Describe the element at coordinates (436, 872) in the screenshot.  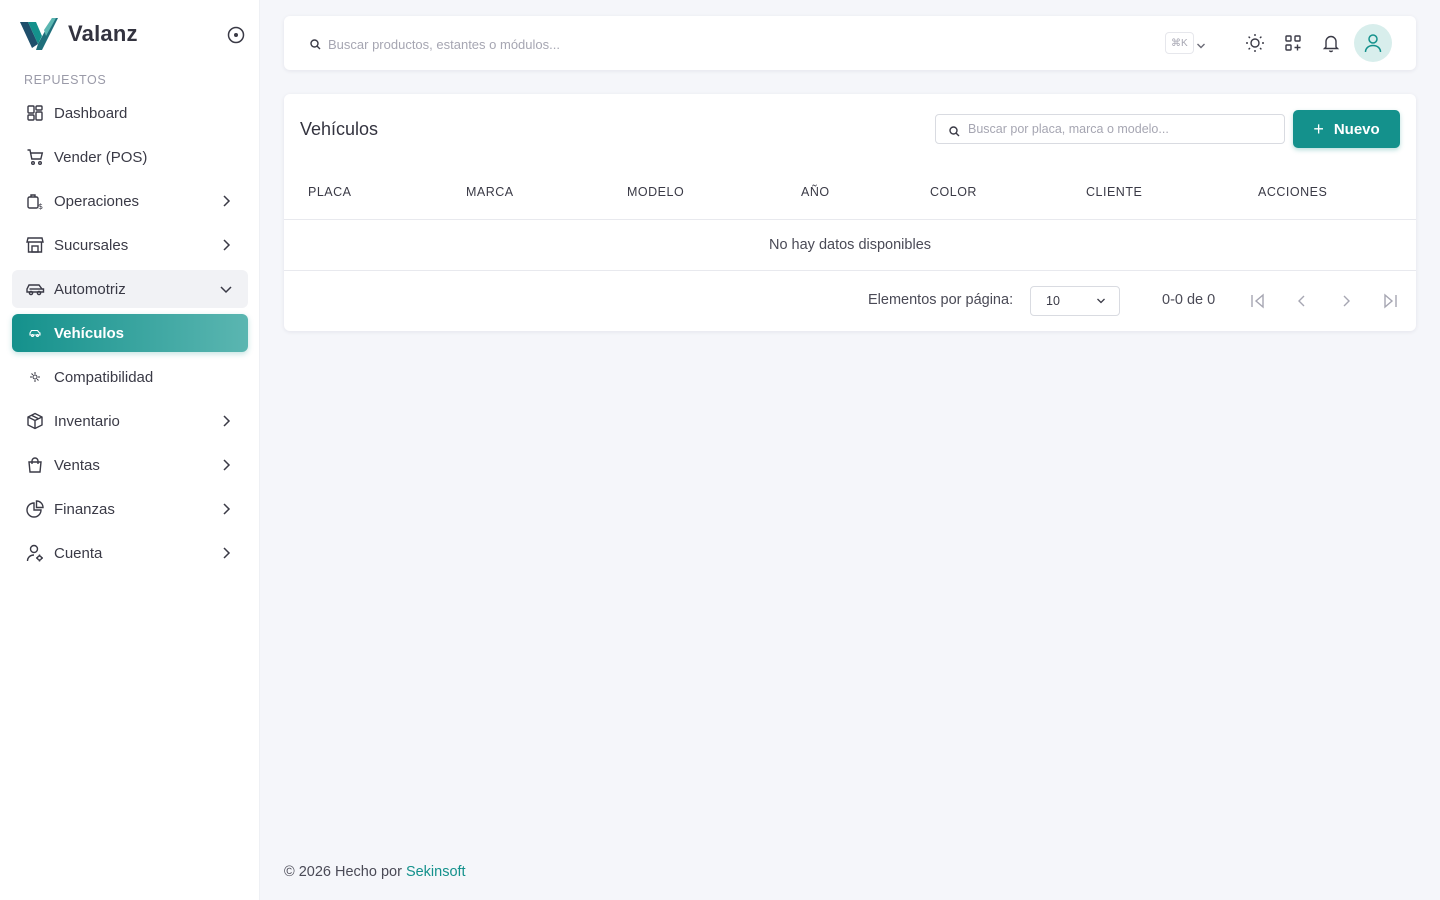
I see `footer-link: Sekinsoft` at that location.